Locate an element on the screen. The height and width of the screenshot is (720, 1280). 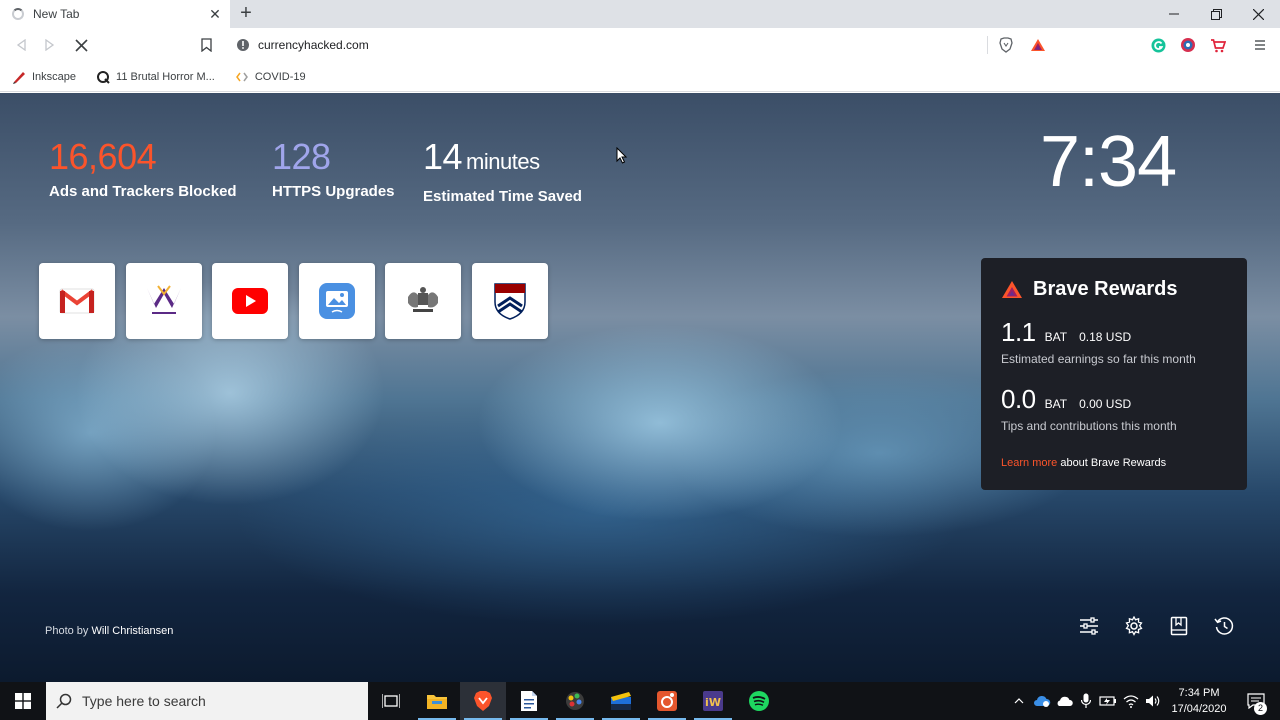
bookmark-book-icon is located at coordinates (1179, 626).